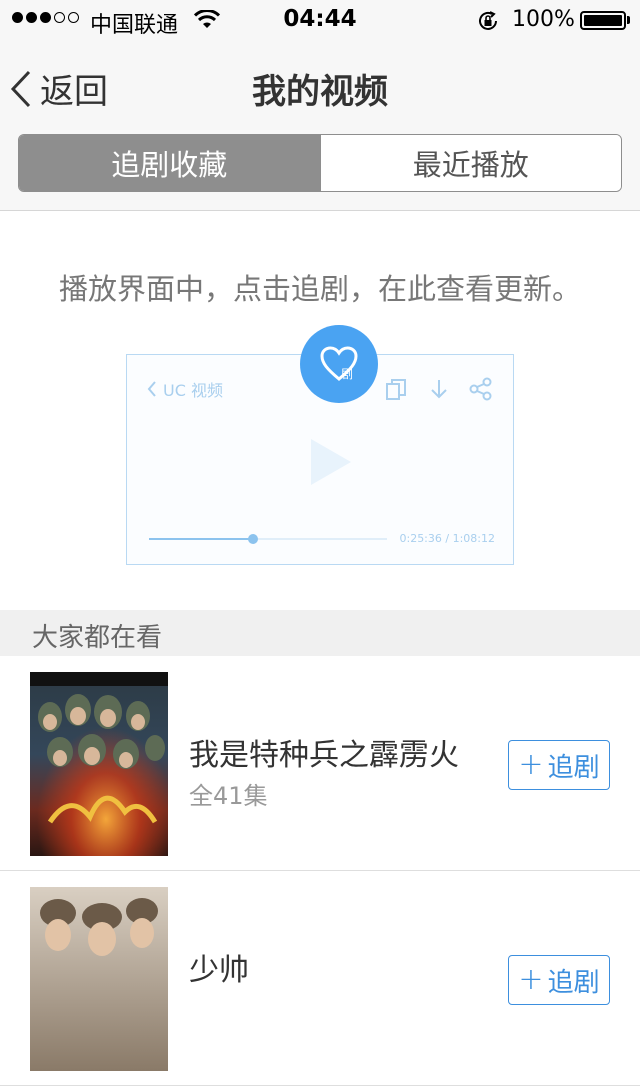 This screenshot has width=640, height=1086. Describe the element at coordinates (339, 364) in the screenshot. I see `follow-button-illustration: 剧` at that location.